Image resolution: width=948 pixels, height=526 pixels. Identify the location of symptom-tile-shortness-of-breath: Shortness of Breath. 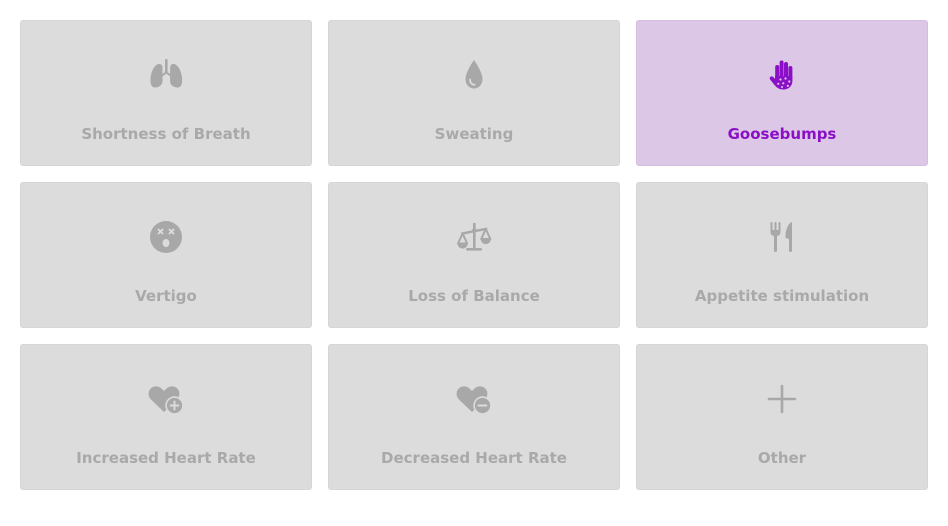
(166, 93).